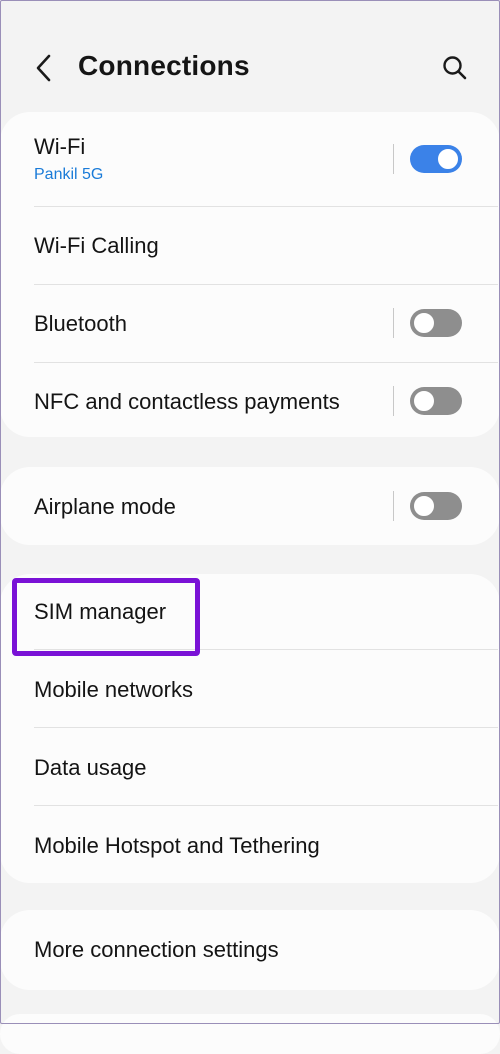 The width and height of the screenshot is (500, 1054). What do you see at coordinates (113, 689) in the screenshot?
I see `mobile-networks-label: Mobile networks` at bounding box center [113, 689].